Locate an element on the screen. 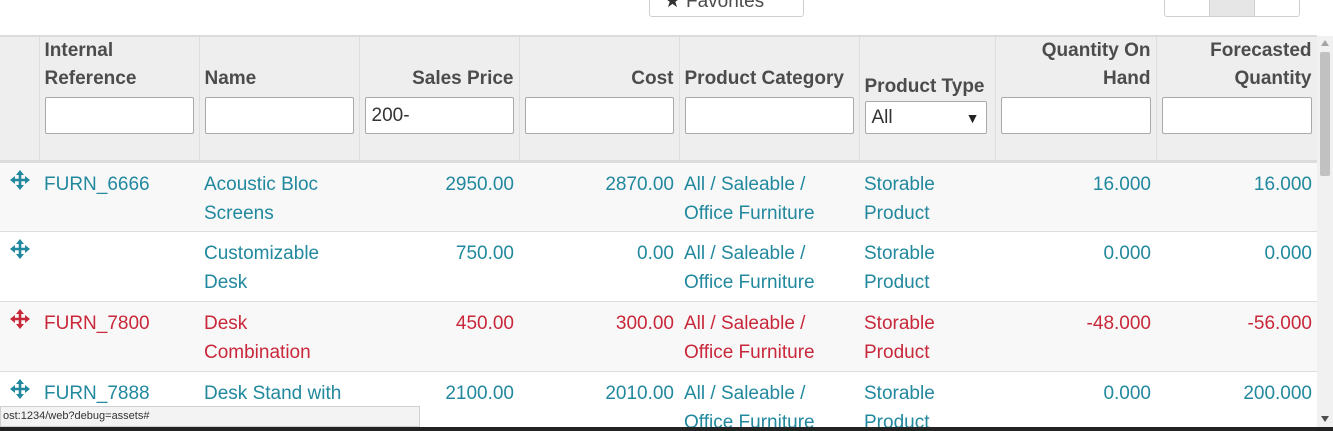 This screenshot has height=431, width=1333. column-header-cost: Cost is located at coordinates (599, 100).